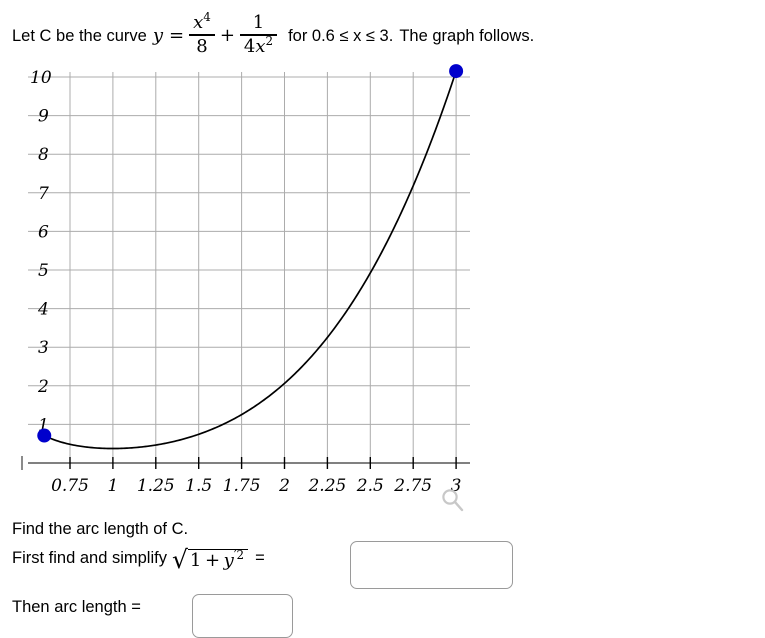 Image resolution: width=765 pixels, height=638 pixels. Describe the element at coordinates (260, 558) in the screenshot. I see `radical-equals-sign: =` at that location.